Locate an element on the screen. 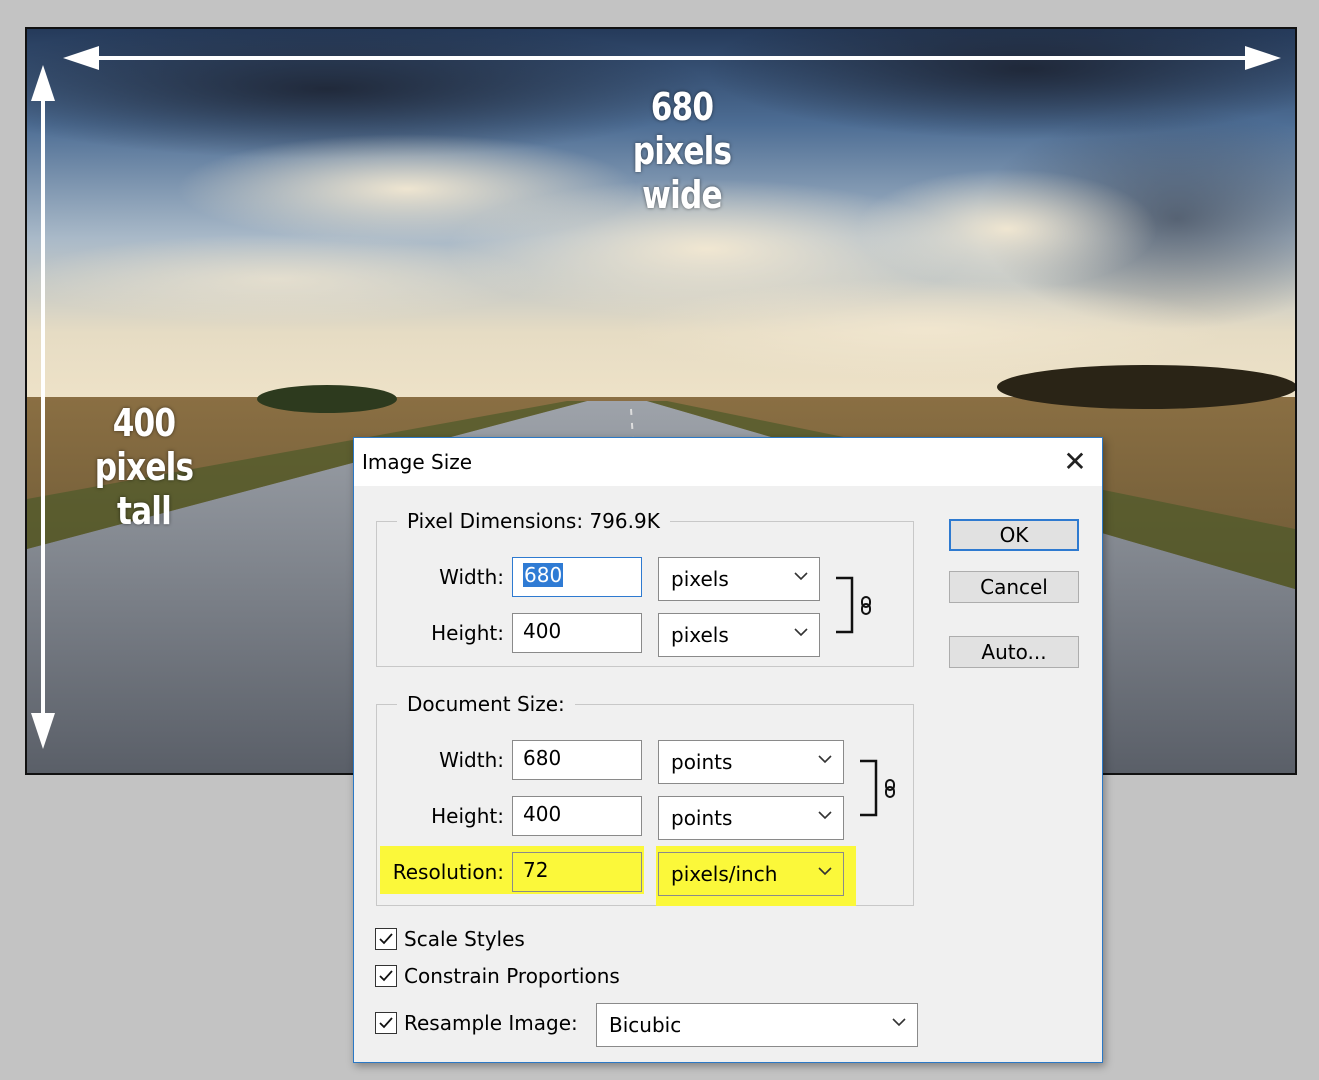 This screenshot has height=1080, width=1319. document-size-legend: Document Size: is located at coordinates (486, 704).